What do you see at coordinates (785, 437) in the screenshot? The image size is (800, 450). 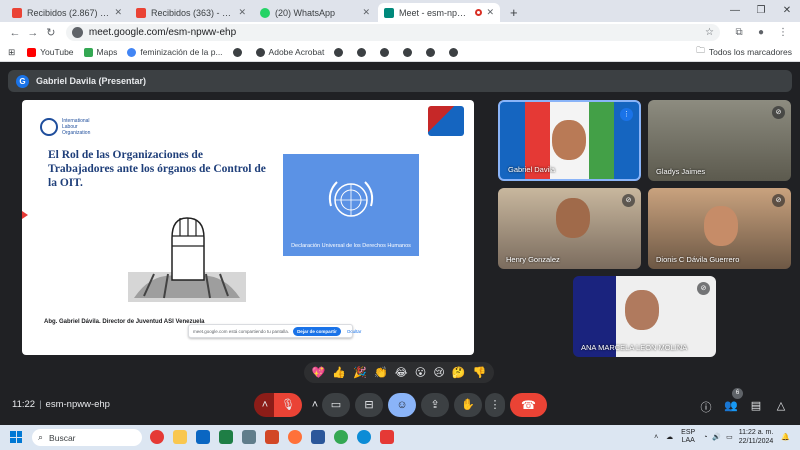 I see `notification-bell-icon: 🔔` at bounding box center [785, 437].